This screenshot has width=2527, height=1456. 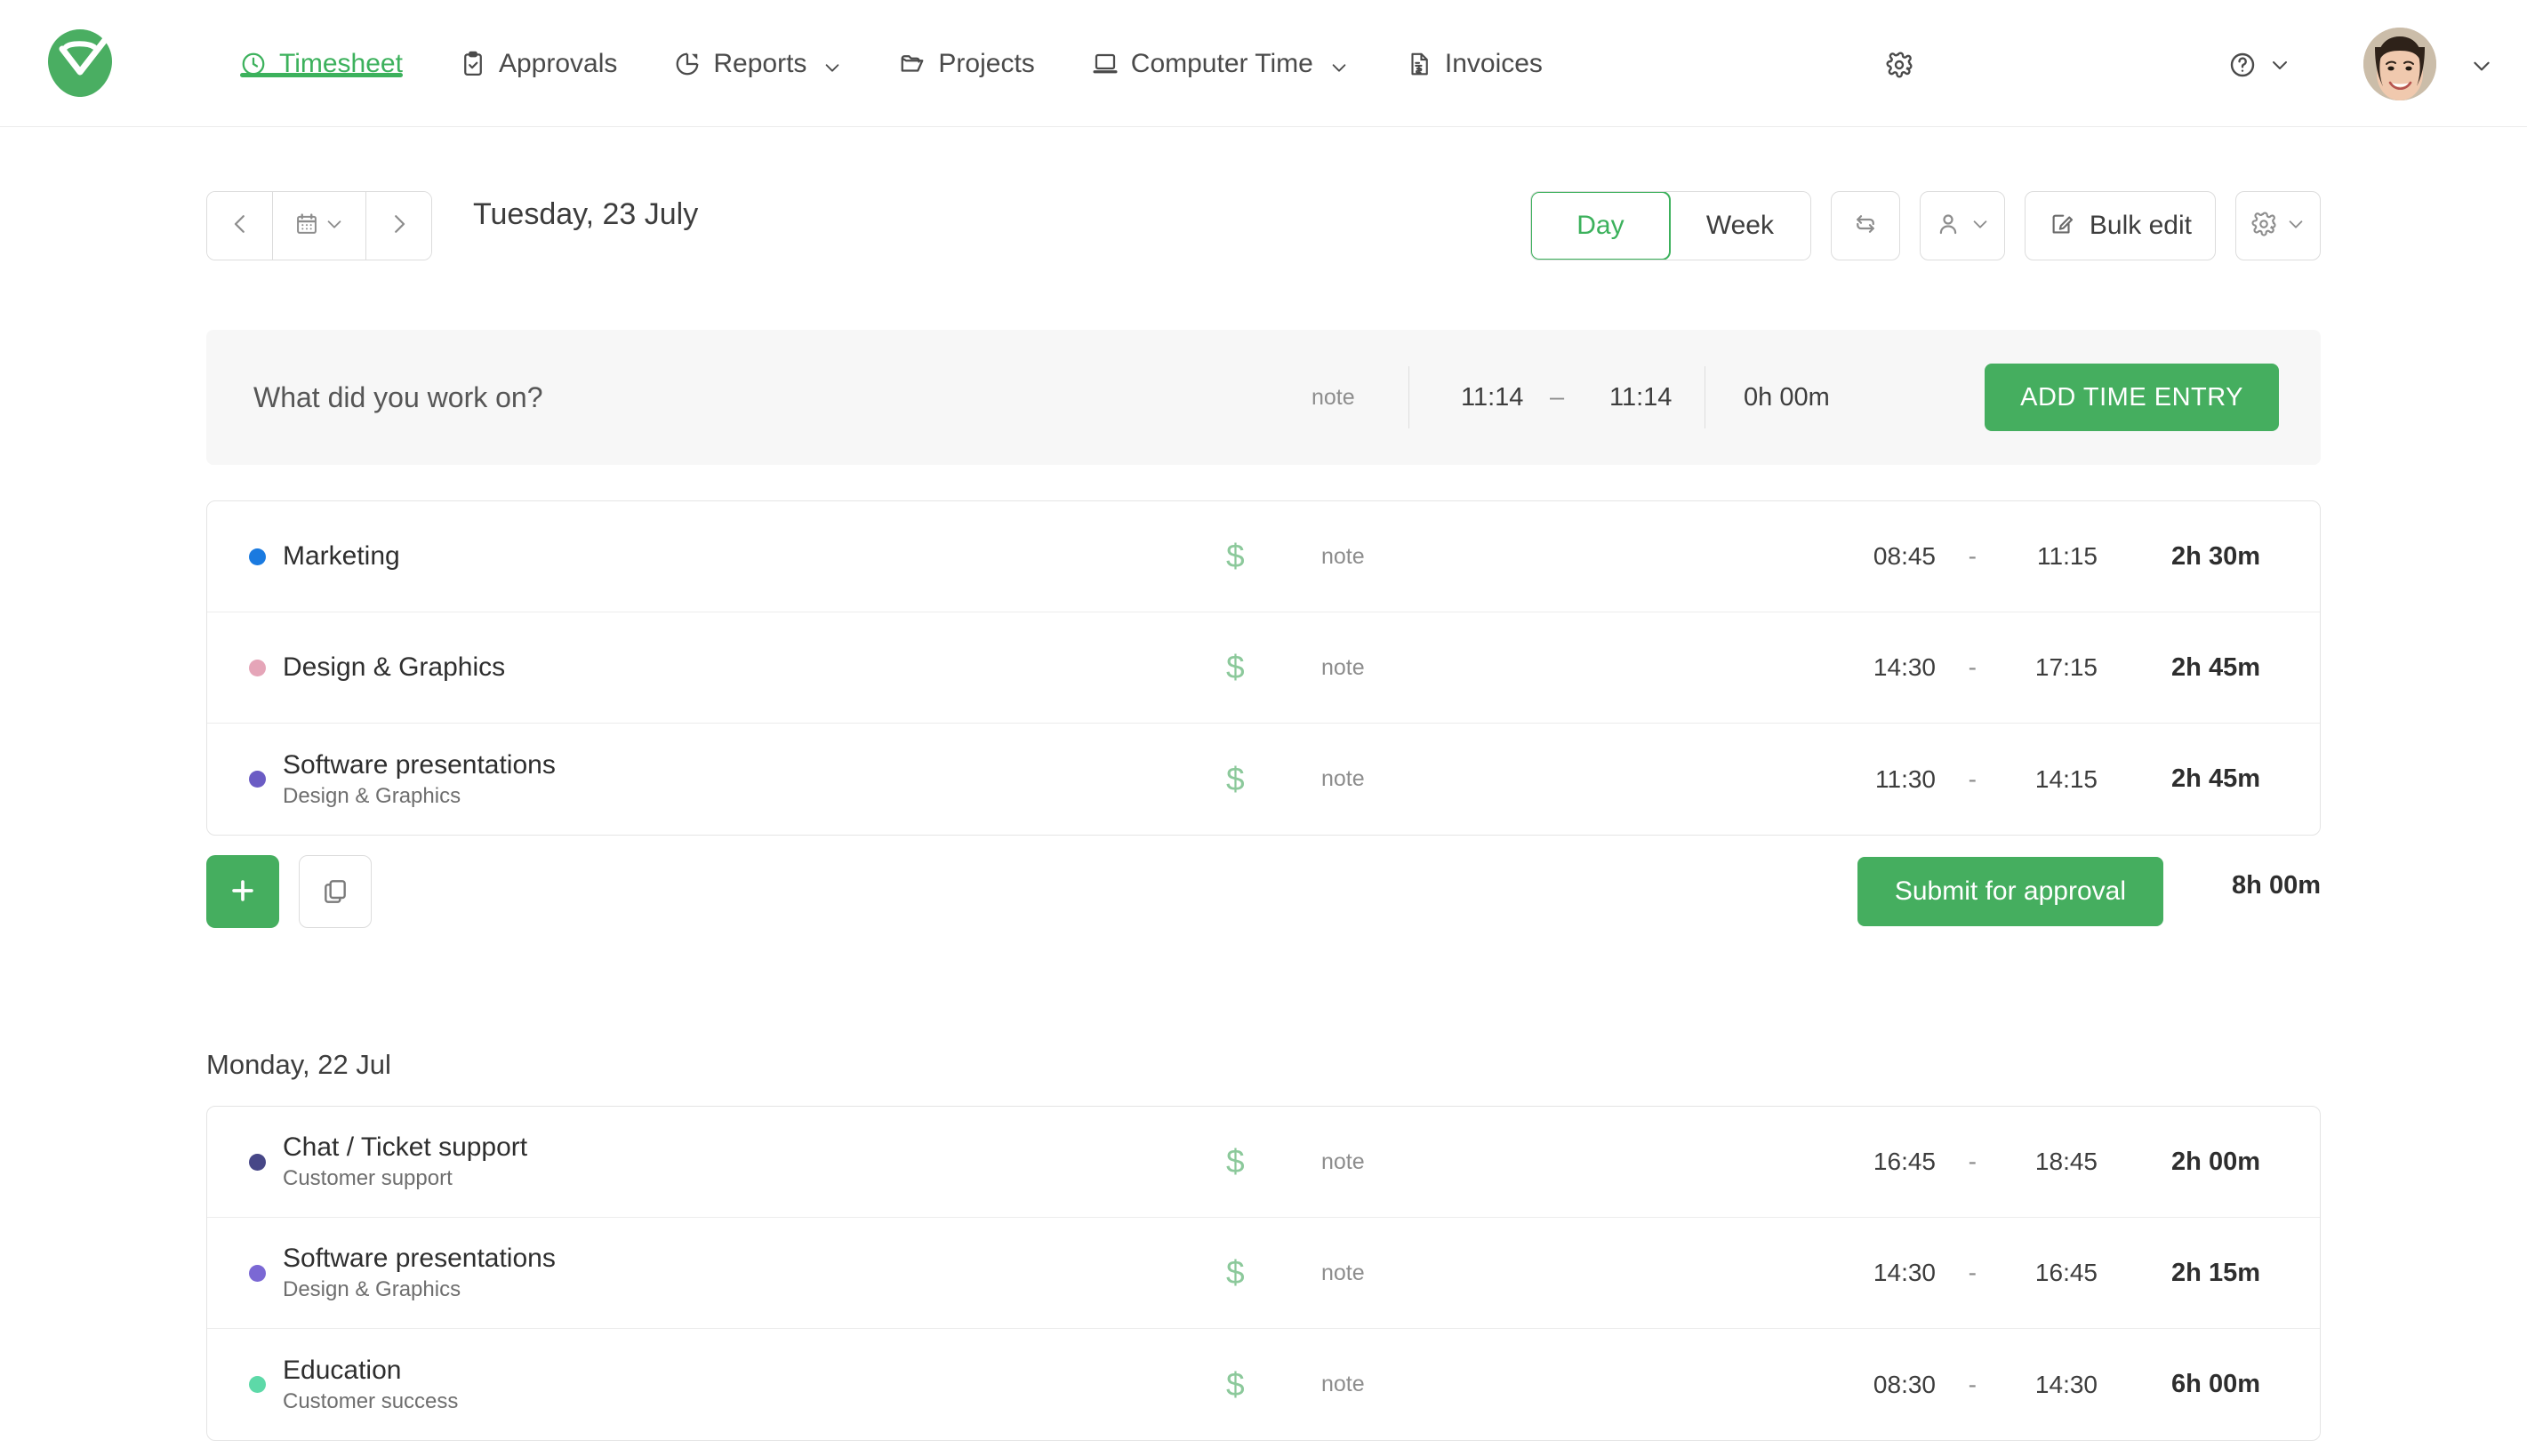 I want to click on timer-end-time: 11:14, so click(x=1640, y=397).